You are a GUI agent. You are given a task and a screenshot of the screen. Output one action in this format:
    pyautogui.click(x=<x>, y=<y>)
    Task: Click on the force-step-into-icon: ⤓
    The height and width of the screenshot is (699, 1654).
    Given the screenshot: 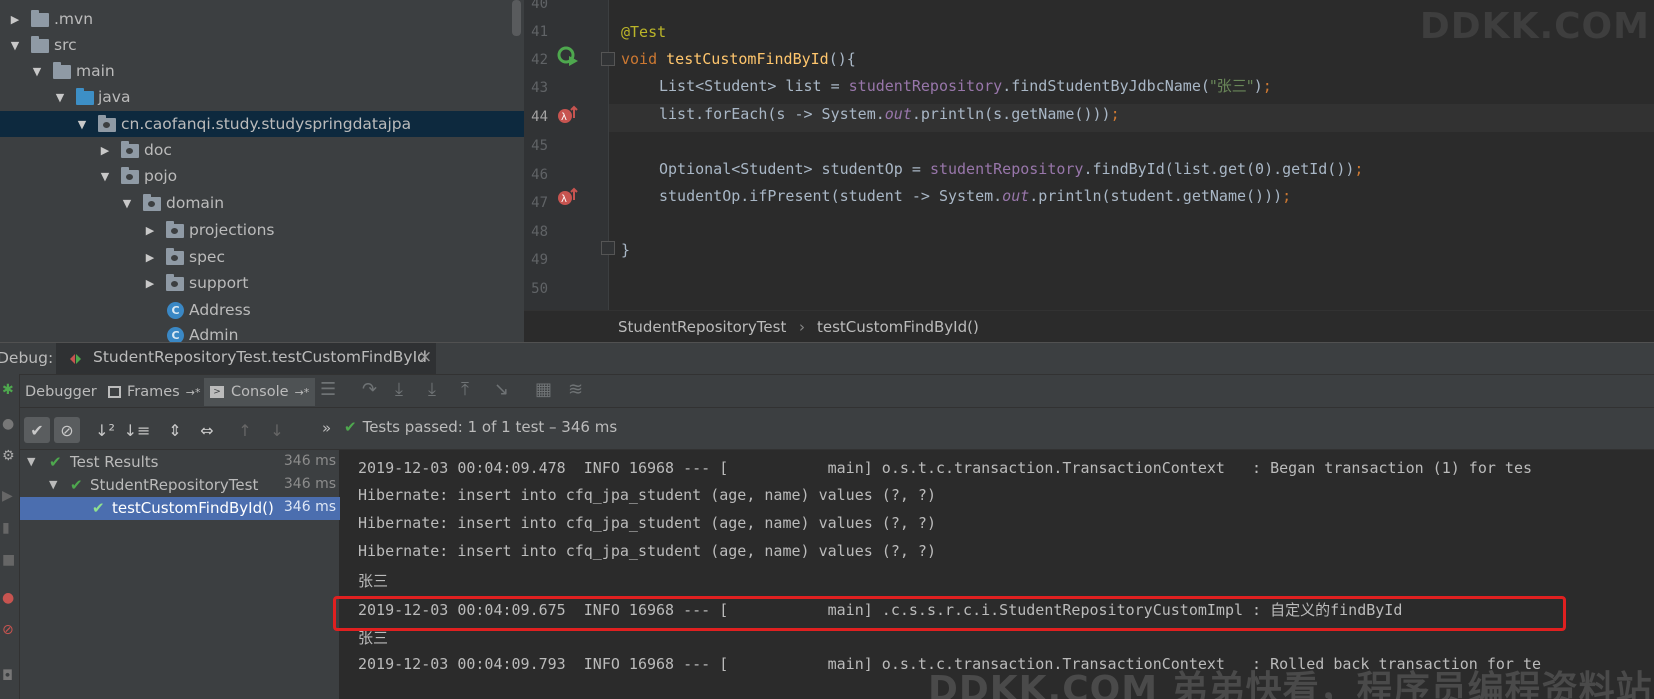 What is the action you would take?
    pyautogui.click(x=432, y=389)
    